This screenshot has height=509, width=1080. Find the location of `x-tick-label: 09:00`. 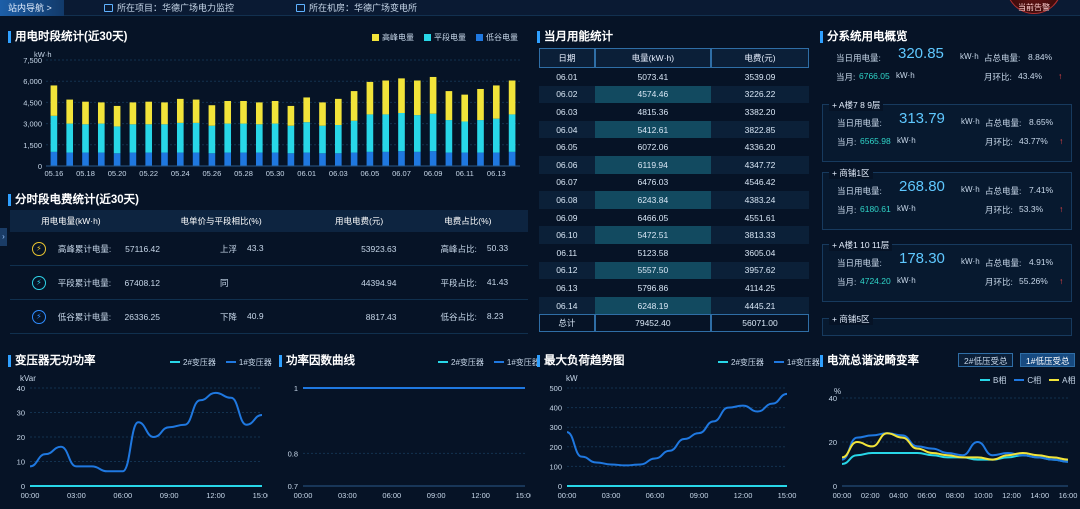

x-tick-label: 09:00 is located at coordinates (436, 495).